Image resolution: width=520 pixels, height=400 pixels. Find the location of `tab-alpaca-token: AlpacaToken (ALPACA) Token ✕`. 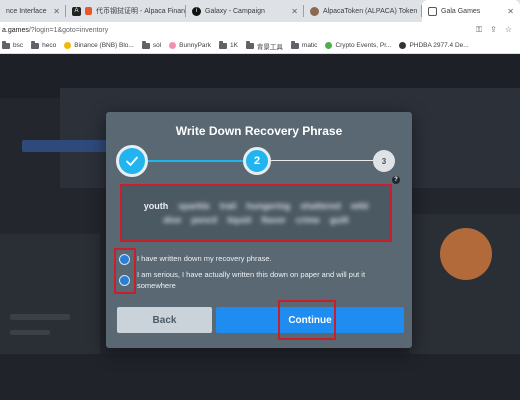

tab-alpaca-token: AlpacaToken (ALPACA) Token ✕ is located at coordinates (363, 11).